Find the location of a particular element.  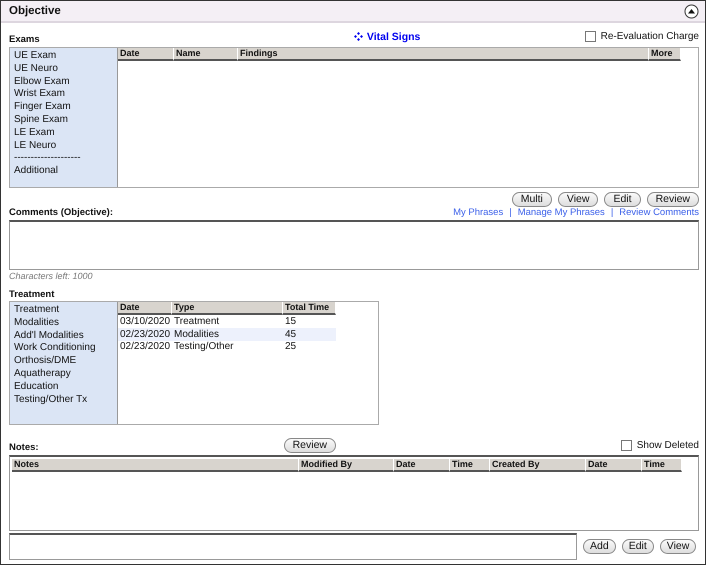

list-item: UE Neuro is located at coordinates (63, 69).